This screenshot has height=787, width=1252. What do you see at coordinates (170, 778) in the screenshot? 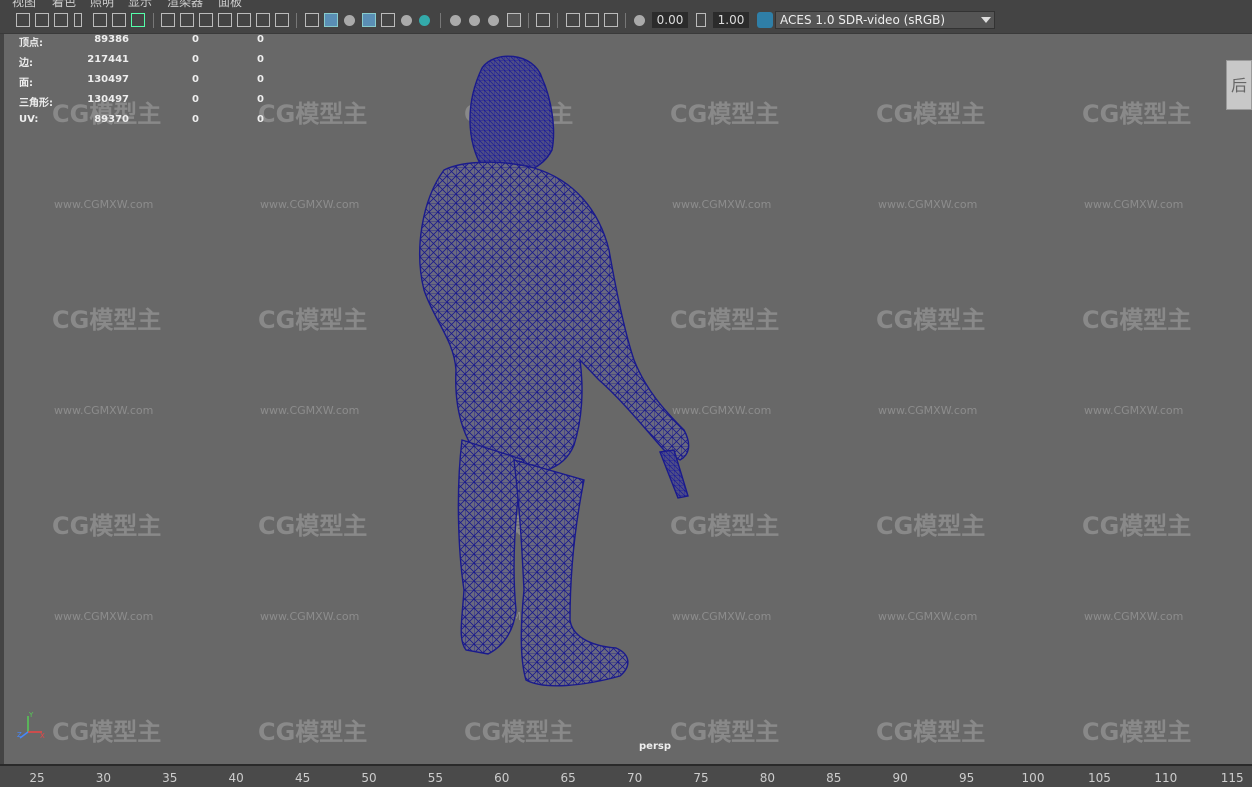
I see `timeline-tick-label: 35` at bounding box center [170, 778].